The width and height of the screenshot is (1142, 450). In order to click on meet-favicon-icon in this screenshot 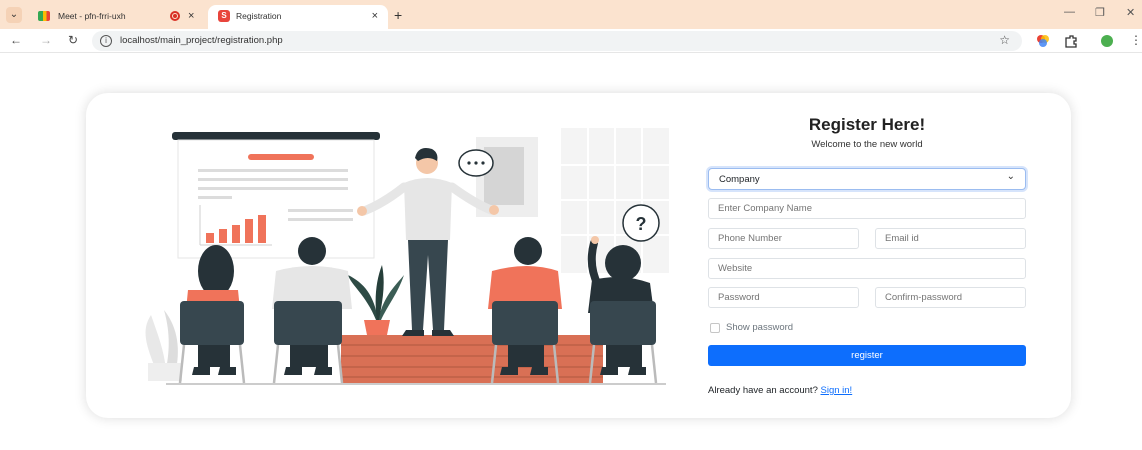, I will do `click(44, 16)`.